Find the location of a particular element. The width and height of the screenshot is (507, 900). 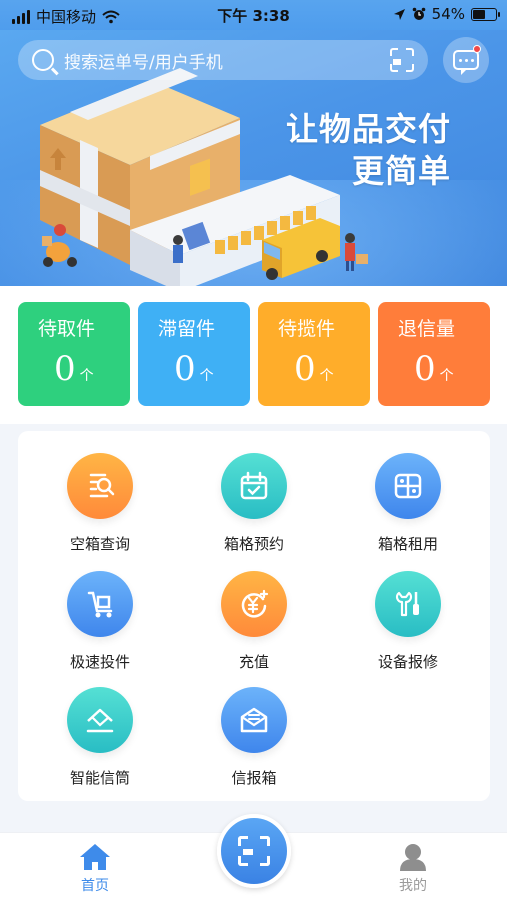

stat-card-returned: 退信量 0个 is located at coordinates (434, 354).